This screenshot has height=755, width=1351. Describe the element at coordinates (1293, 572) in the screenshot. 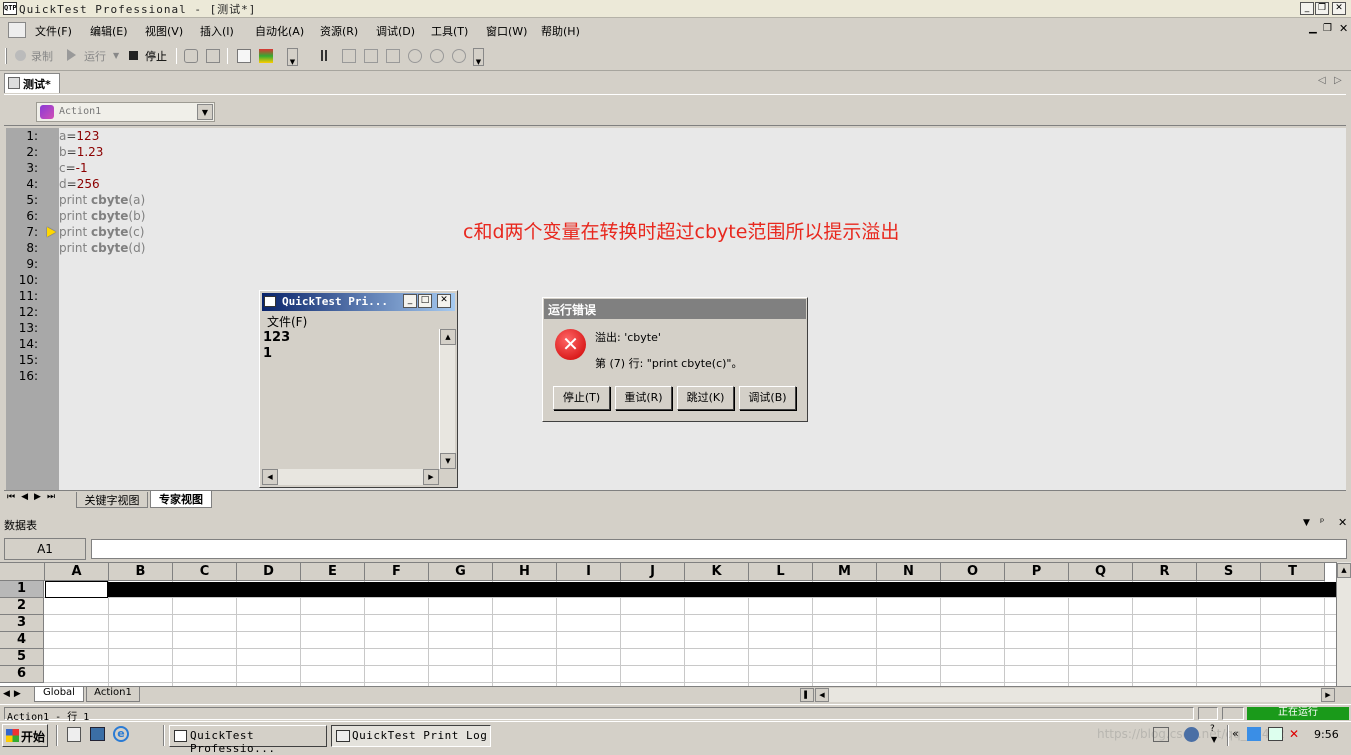

I see `column-header: T` at that location.